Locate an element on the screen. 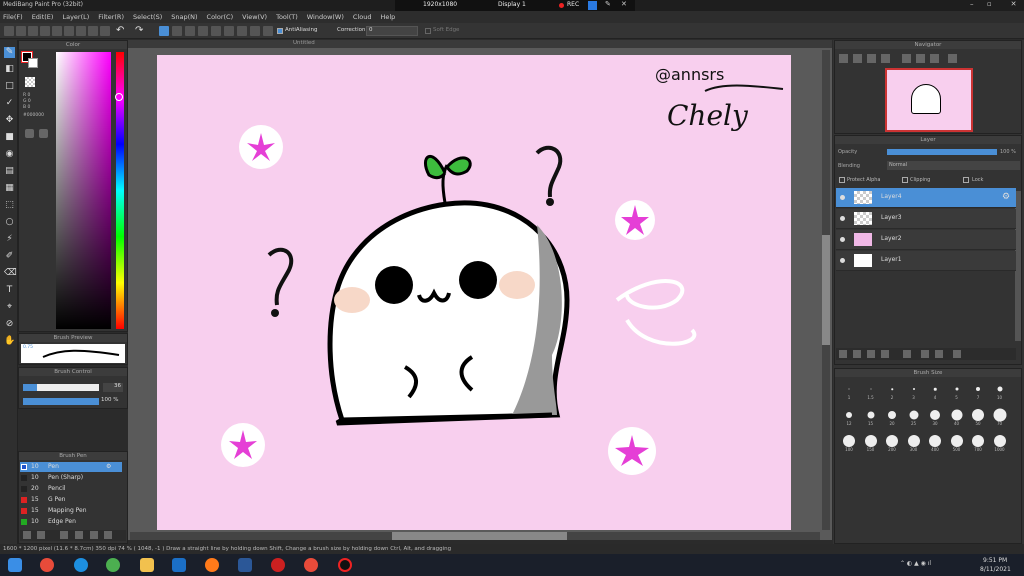  minimize-icon: – is located at coordinates (972, 4).